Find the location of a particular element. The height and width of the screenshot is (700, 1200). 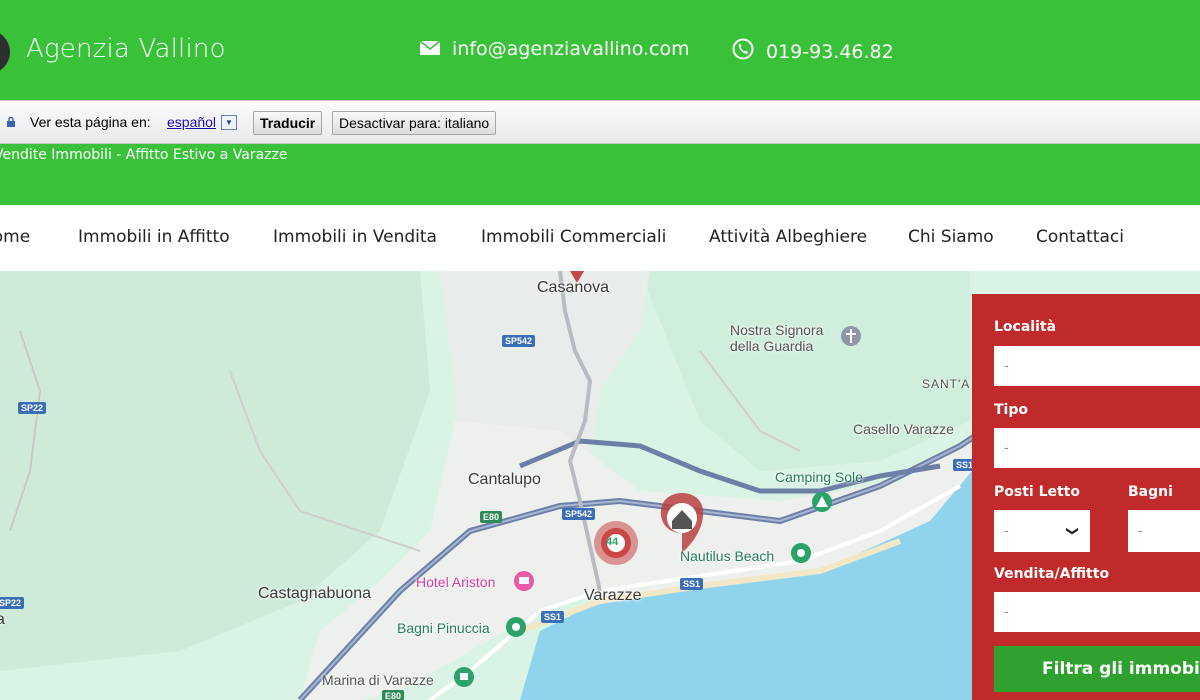

sale-rent-field: - is located at coordinates (1097, 612).